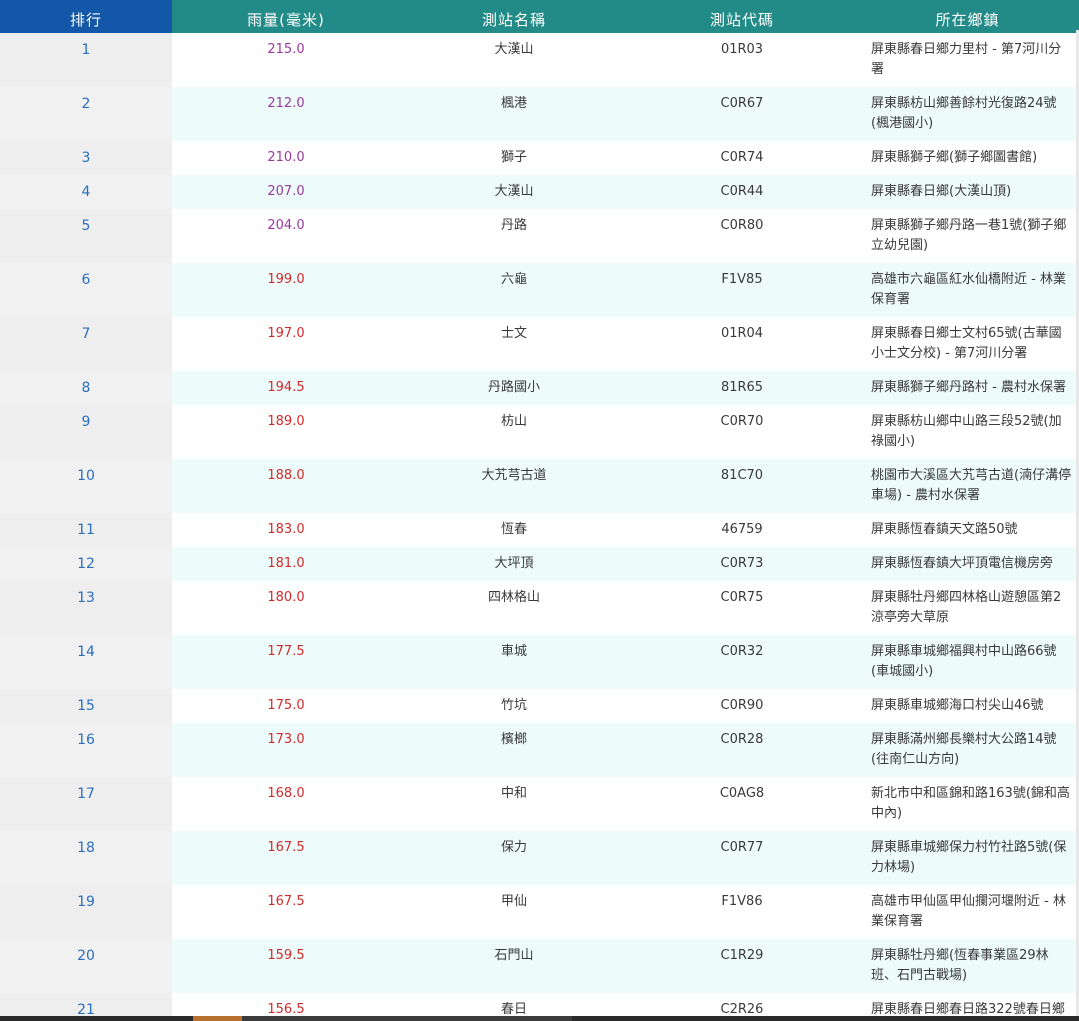 Image resolution: width=1079 pixels, height=1021 pixels. Describe the element at coordinates (967, 564) in the screenshot. I see `township-cell: 屏東縣恆春鎮大坪頂電信機房旁` at that location.